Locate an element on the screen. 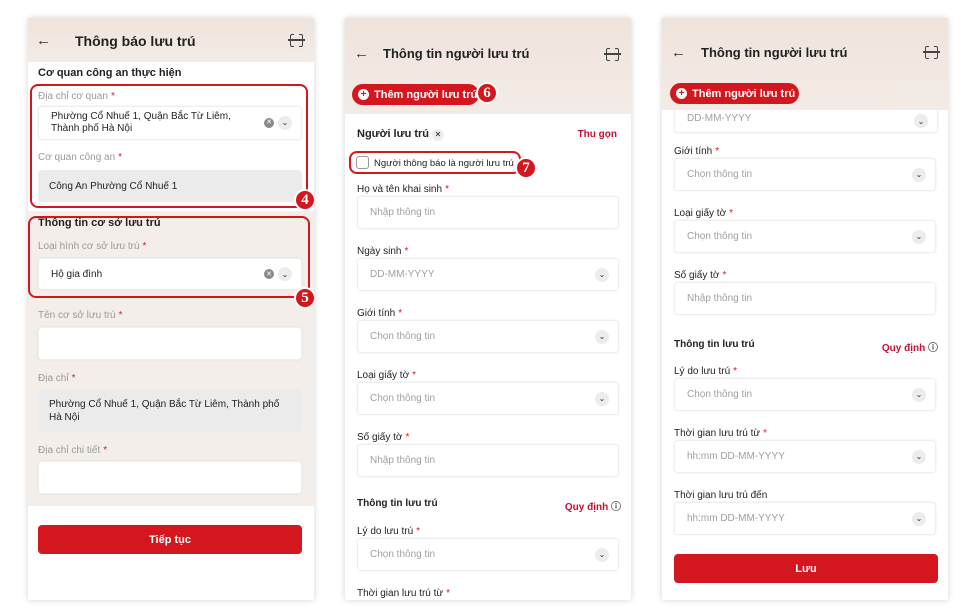 The height and width of the screenshot is (615, 973). resident-title: Người lưu trú is located at coordinates (393, 134).